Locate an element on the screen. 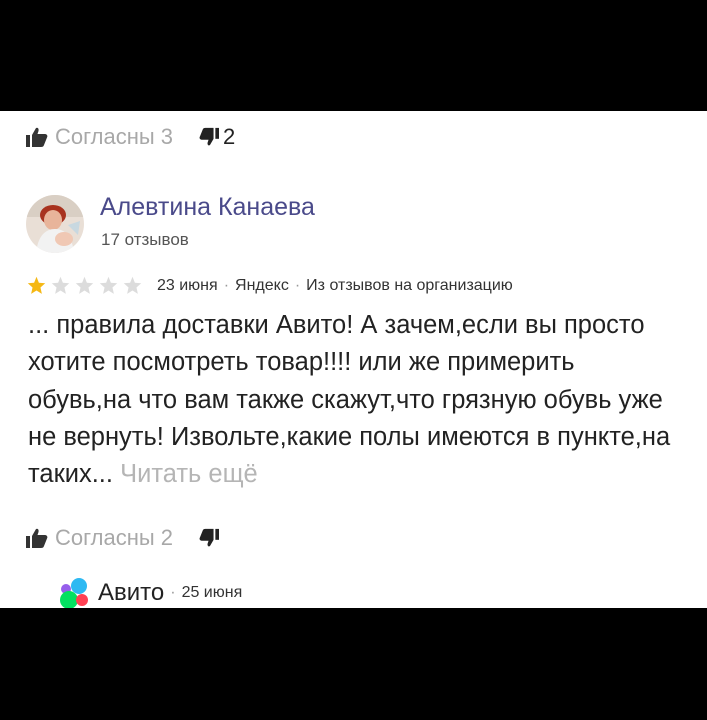 This screenshot has width=707, height=720. review-votes: Согласны 2 is located at coordinates (124, 538).